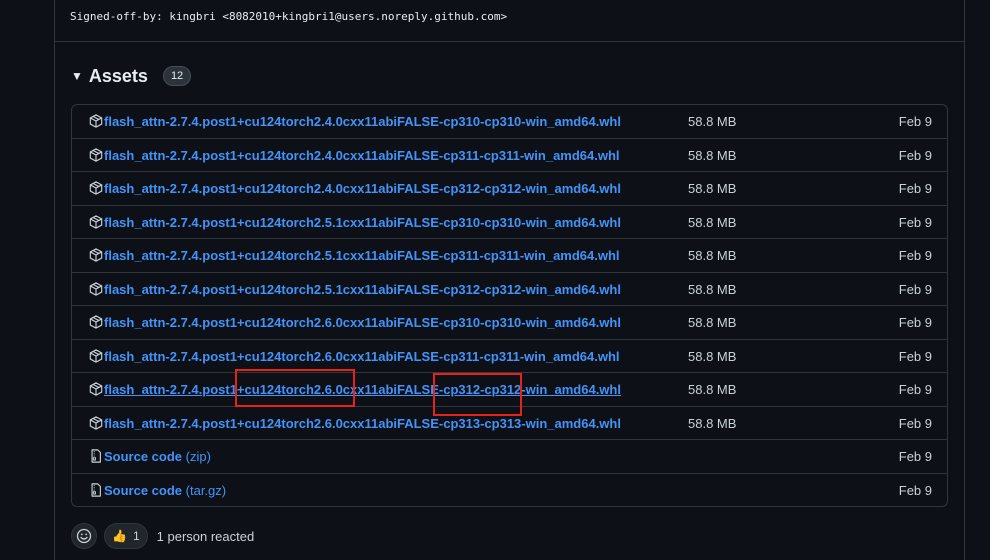 This screenshot has height=560, width=990. What do you see at coordinates (205, 536) in the screenshot?
I see `reaction-summary: 1 person reacted` at bounding box center [205, 536].